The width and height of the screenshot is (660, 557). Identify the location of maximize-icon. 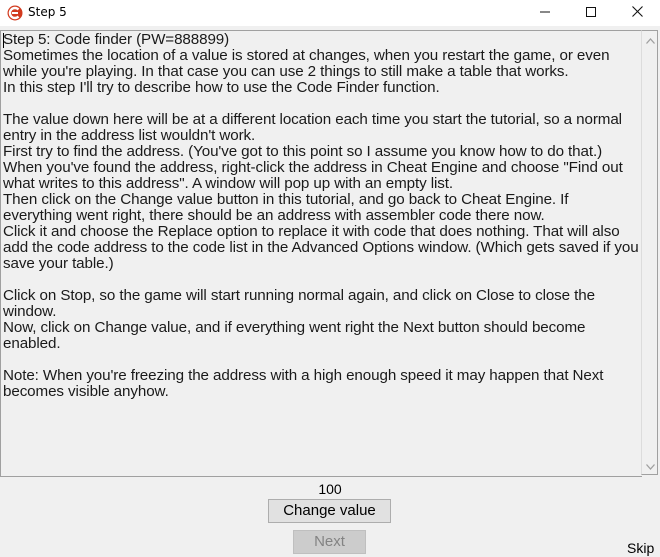
(591, 13).